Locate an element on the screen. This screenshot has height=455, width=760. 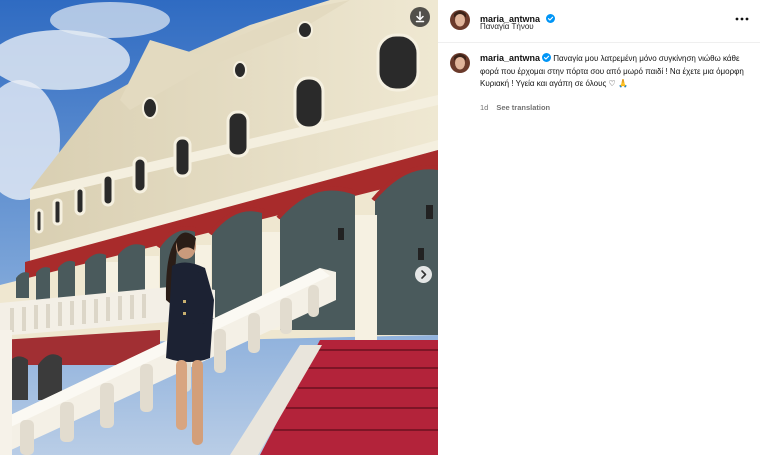
download-button is located at coordinates (420, 17).